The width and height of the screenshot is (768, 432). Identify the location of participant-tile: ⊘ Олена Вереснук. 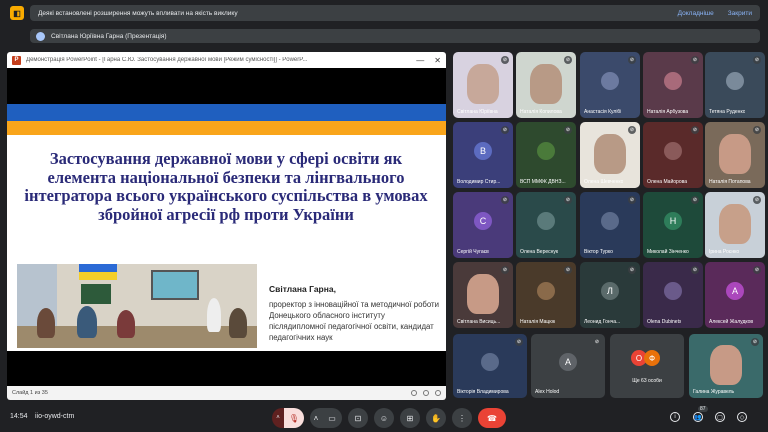
(546, 225).